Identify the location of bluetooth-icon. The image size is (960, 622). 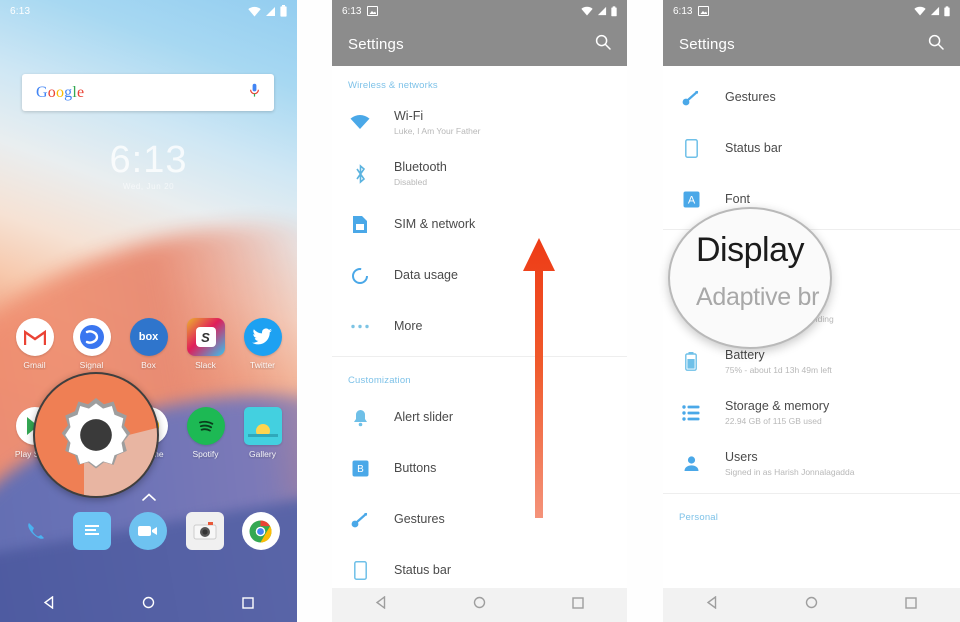
(360, 174).